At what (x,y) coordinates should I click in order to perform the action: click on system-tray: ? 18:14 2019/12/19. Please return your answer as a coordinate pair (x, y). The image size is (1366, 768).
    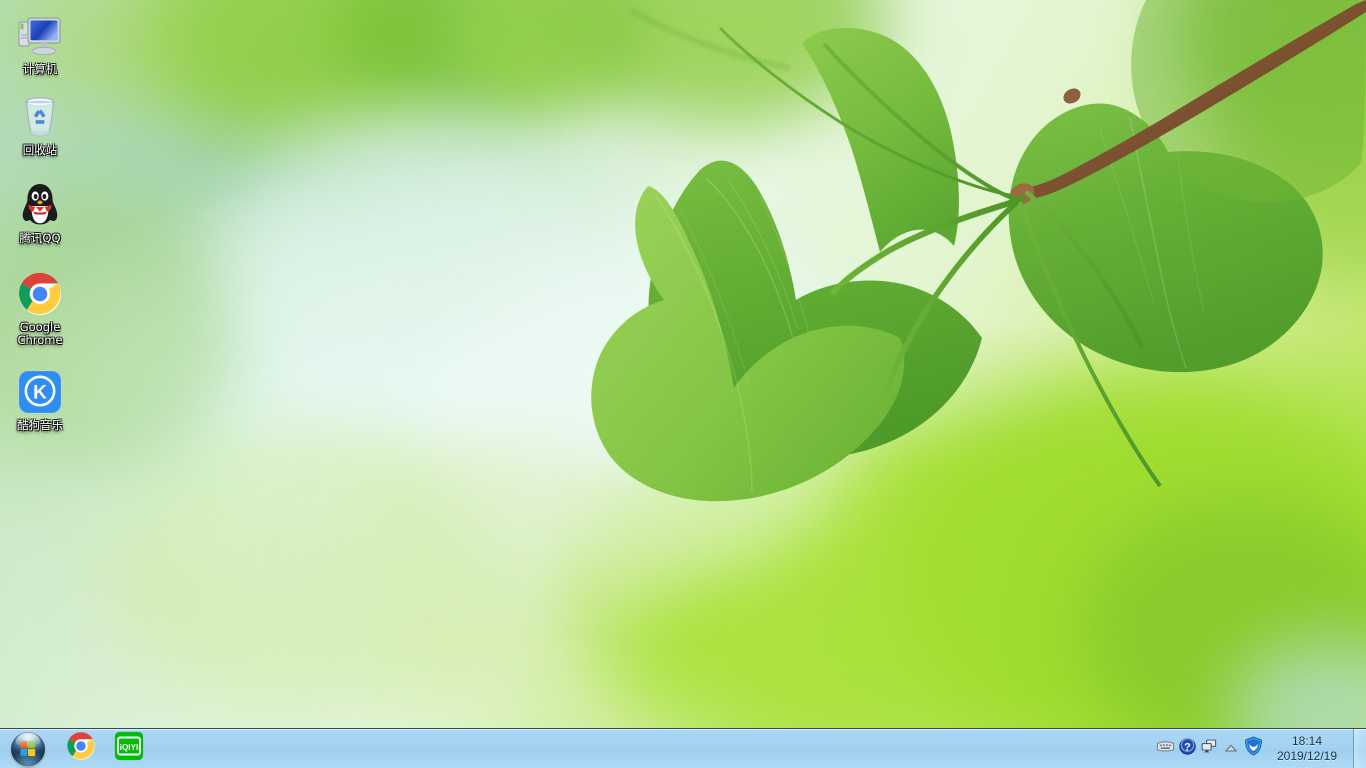
    Looking at the image, I should click on (1260, 748).